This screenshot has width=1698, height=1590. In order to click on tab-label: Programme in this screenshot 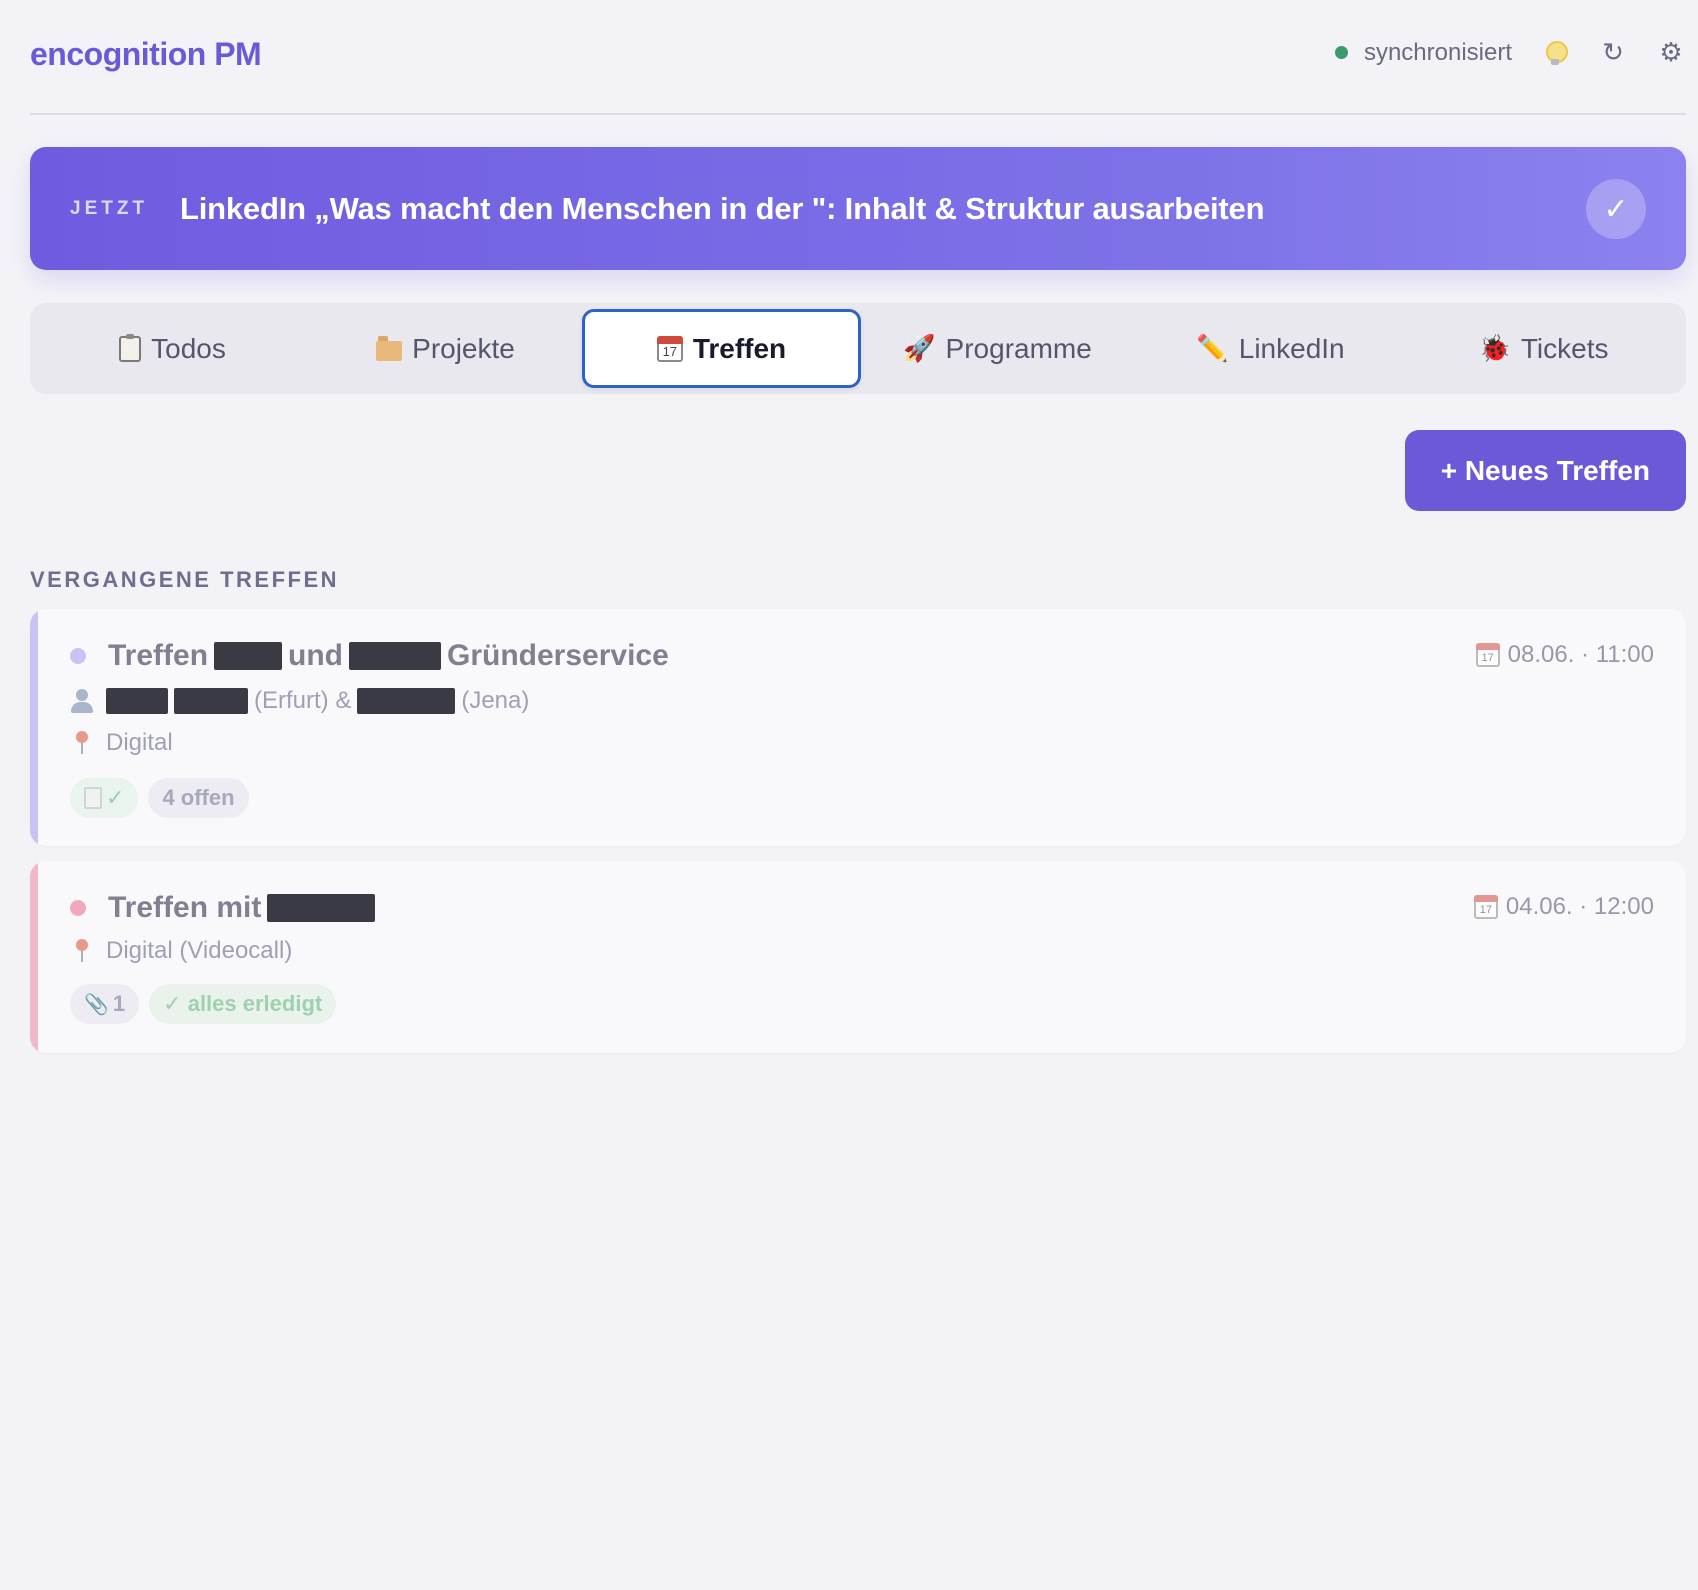, I will do `click(1018, 348)`.